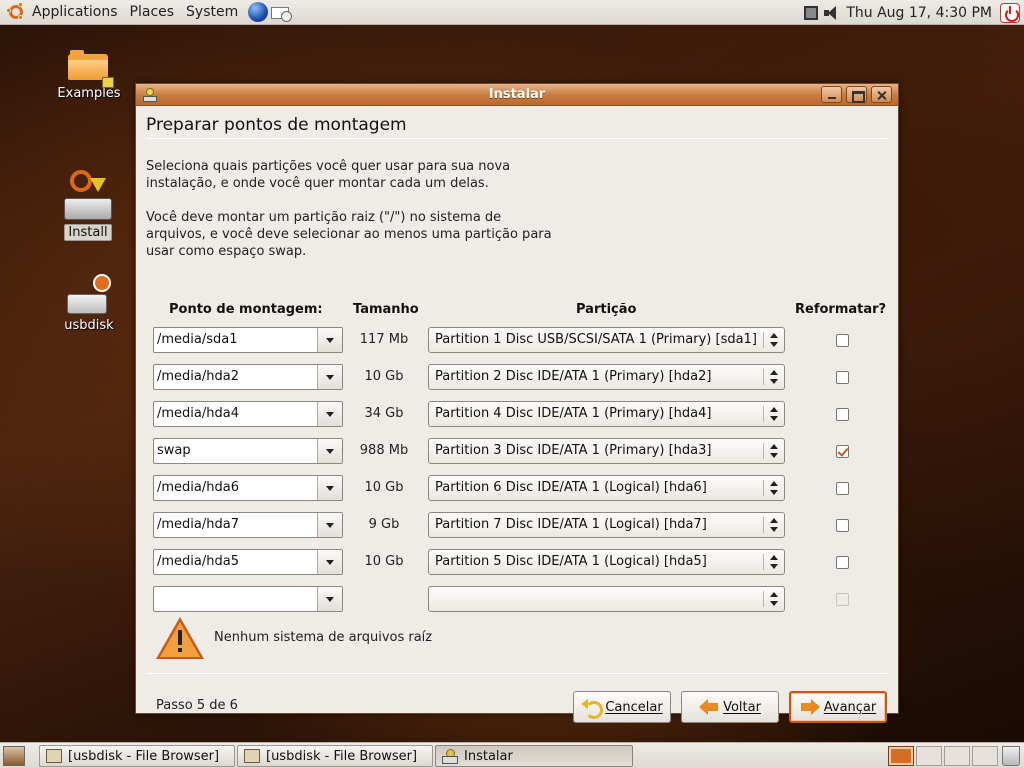  Describe the element at coordinates (197, 705) in the screenshot. I see `step-indicator: Passo 5 de 6` at that location.